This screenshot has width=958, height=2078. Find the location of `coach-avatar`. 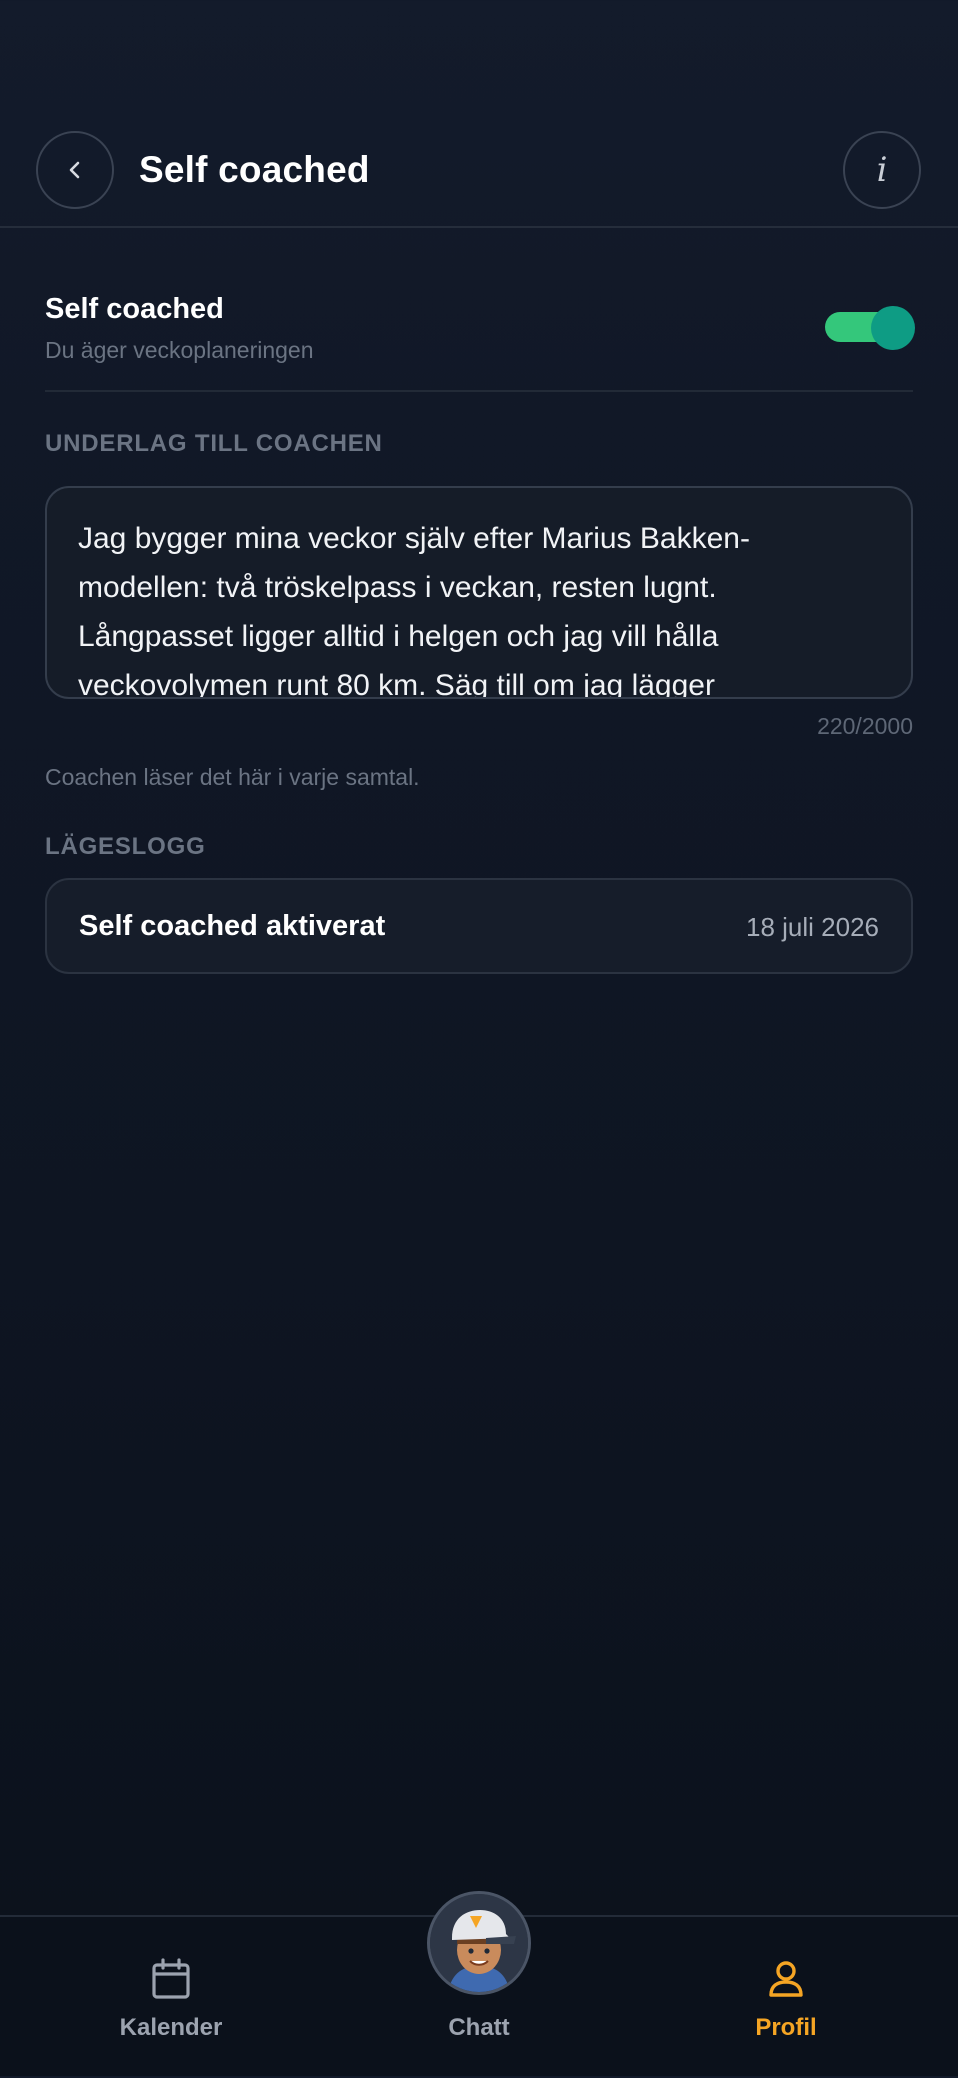

coach-avatar is located at coordinates (479, 1943).